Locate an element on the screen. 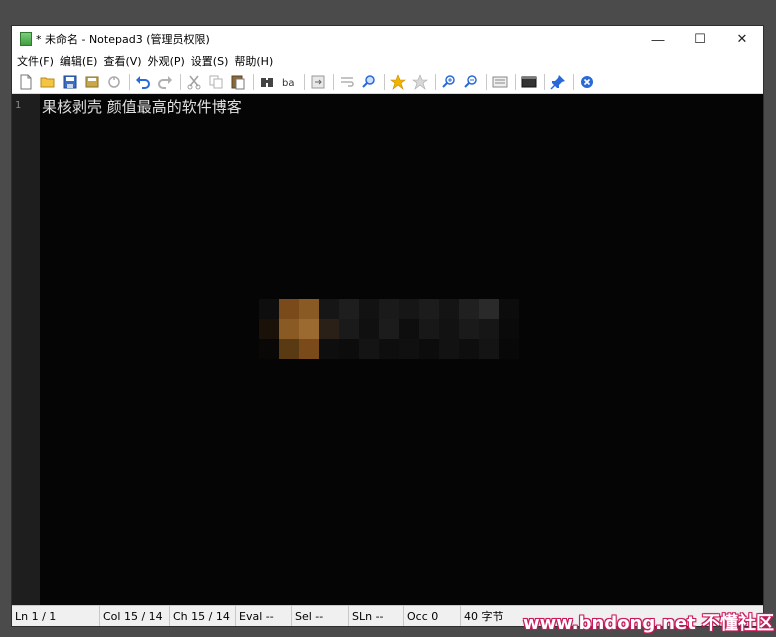 The height and width of the screenshot is (637, 776). revert-icon is located at coordinates (114, 82).